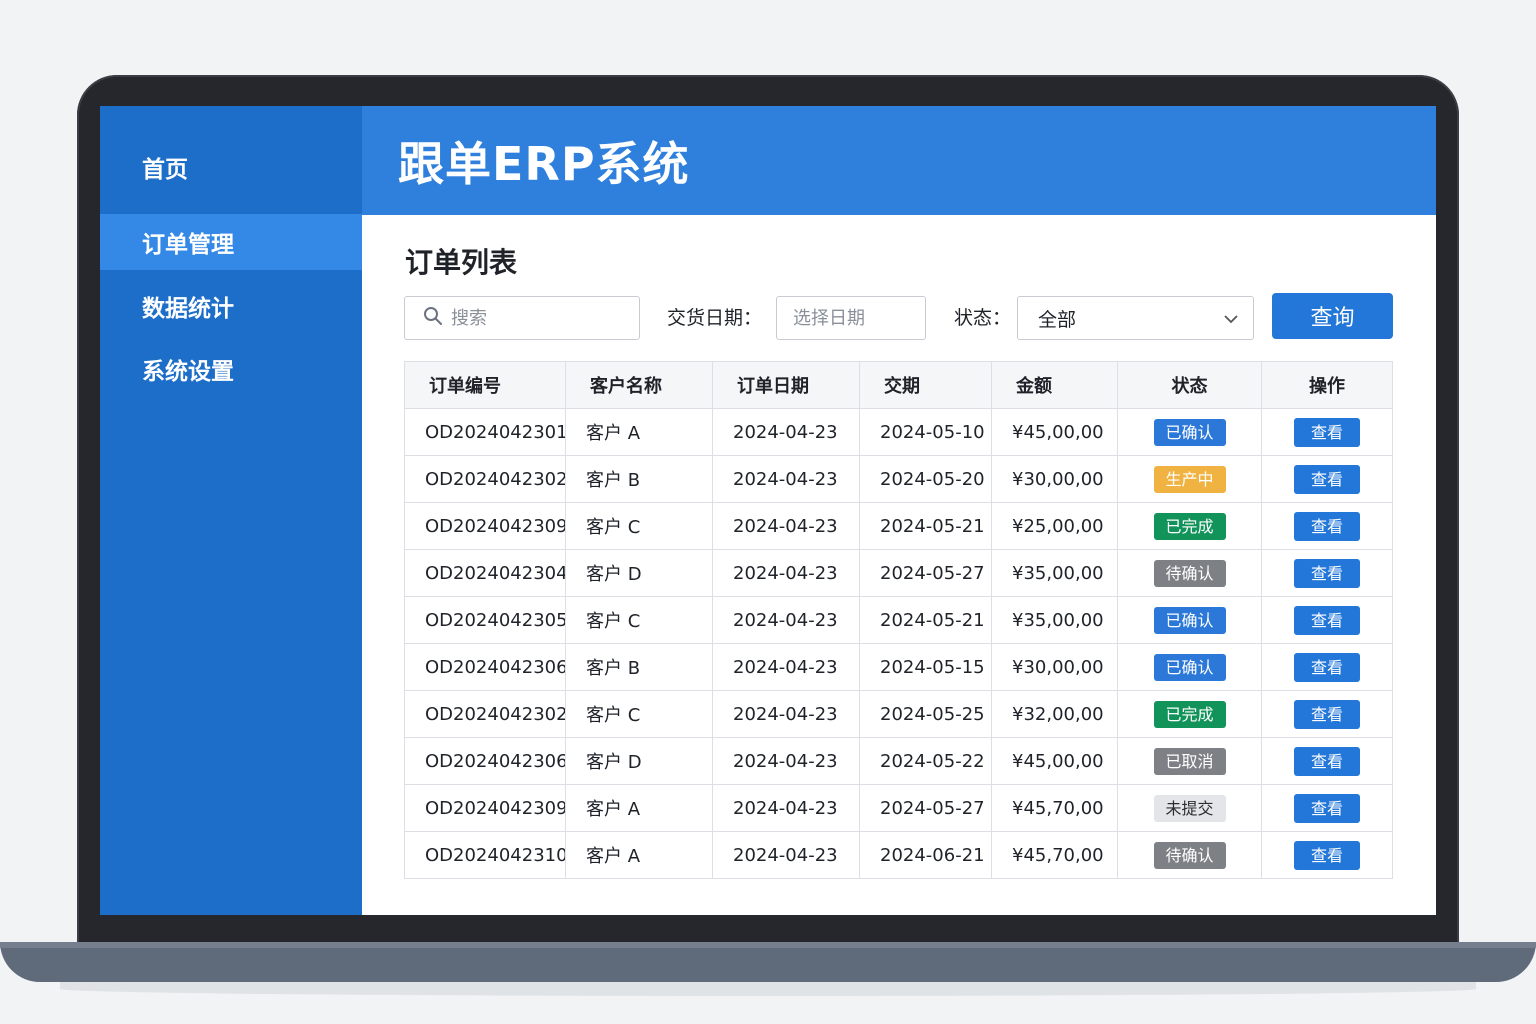  What do you see at coordinates (485, 526) in the screenshot?
I see `order-id-cell: OD2024042309` at bounding box center [485, 526].